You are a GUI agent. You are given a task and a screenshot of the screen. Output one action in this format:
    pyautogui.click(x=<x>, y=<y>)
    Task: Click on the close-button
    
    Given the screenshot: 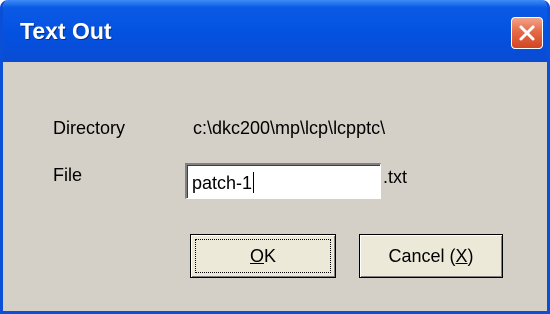 What is the action you would take?
    pyautogui.click(x=527, y=33)
    